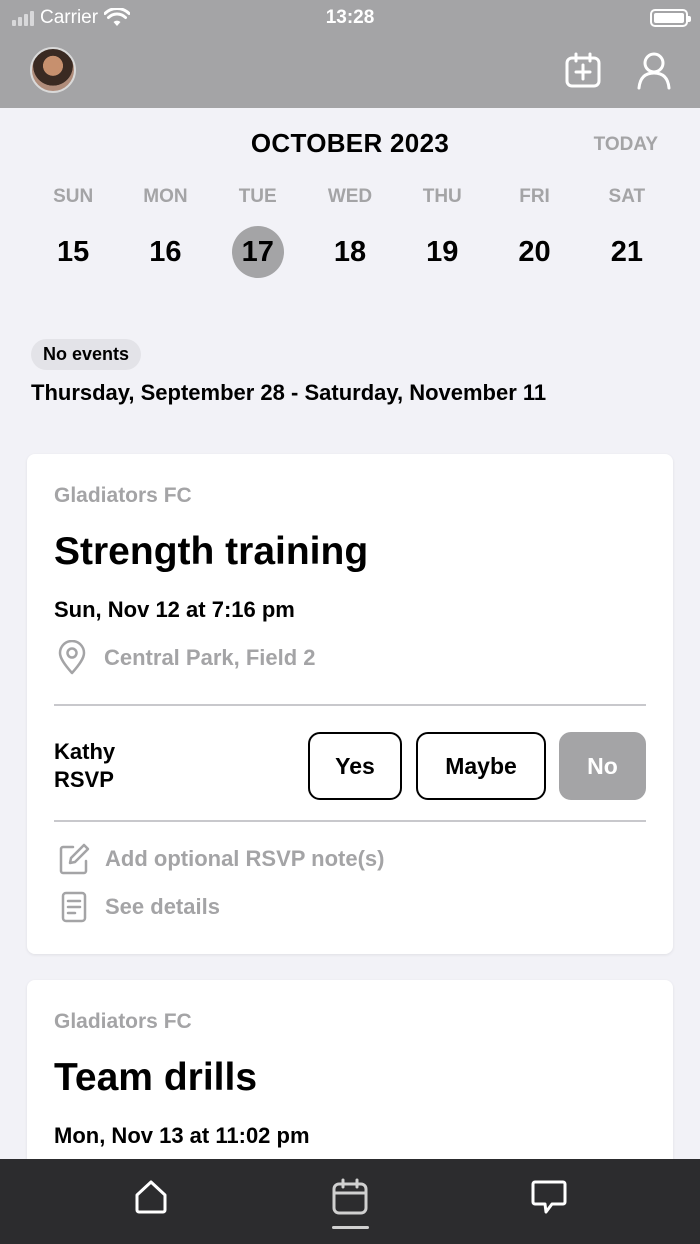  What do you see at coordinates (350, 196) in the screenshot?
I see `day-name: WED` at bounding box center [350, 196].